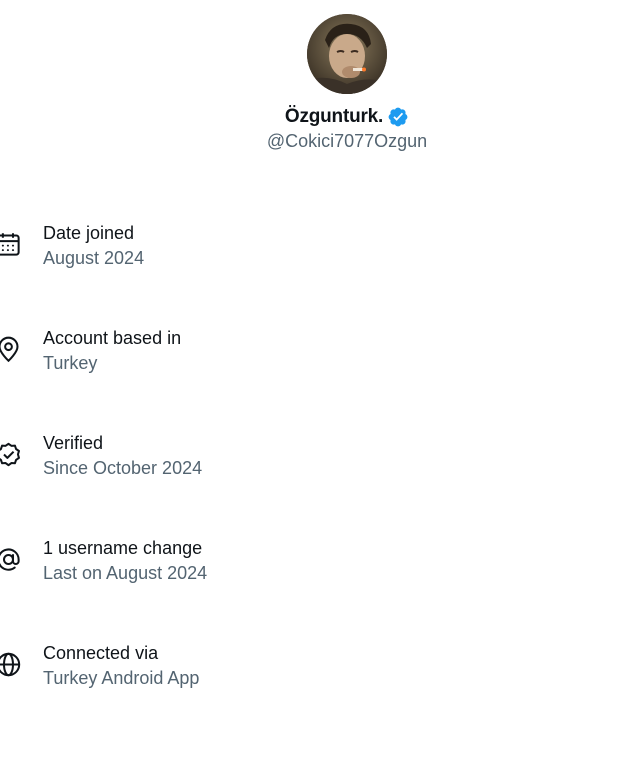 The width and height of the screenshot is (617, 768). Describe the element at coordinates (398, 117) in the screenshot. I see `verified-badge-icon` at that location.